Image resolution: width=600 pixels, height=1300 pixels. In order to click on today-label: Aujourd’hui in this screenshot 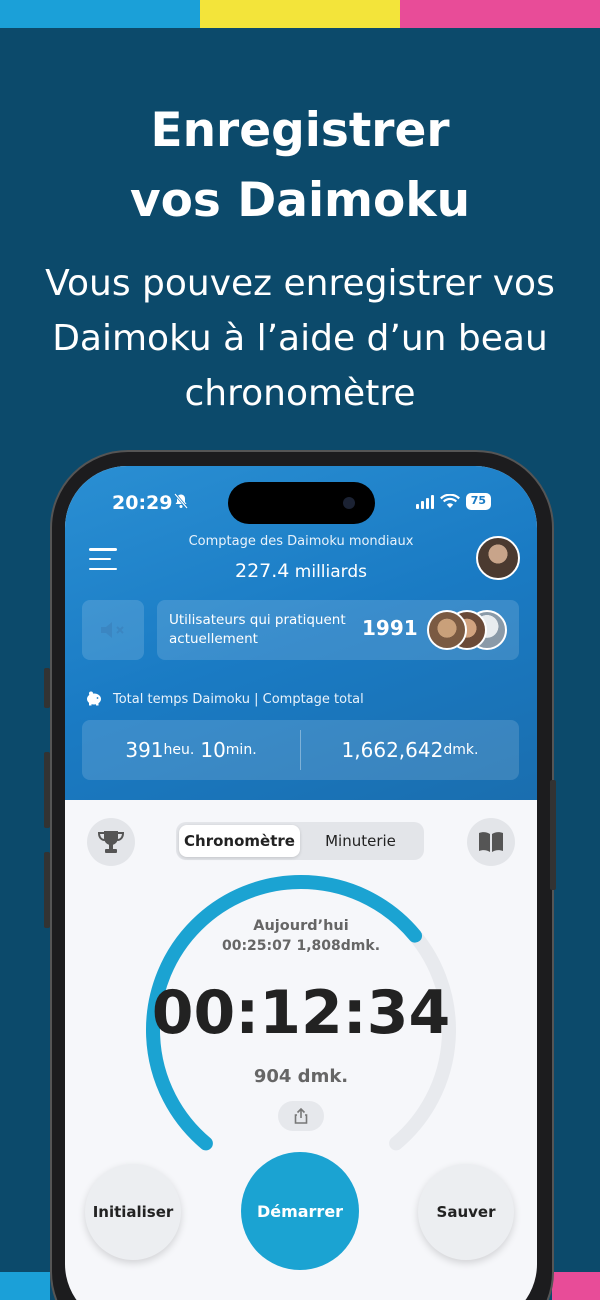, I will do `click(301, 926)`.